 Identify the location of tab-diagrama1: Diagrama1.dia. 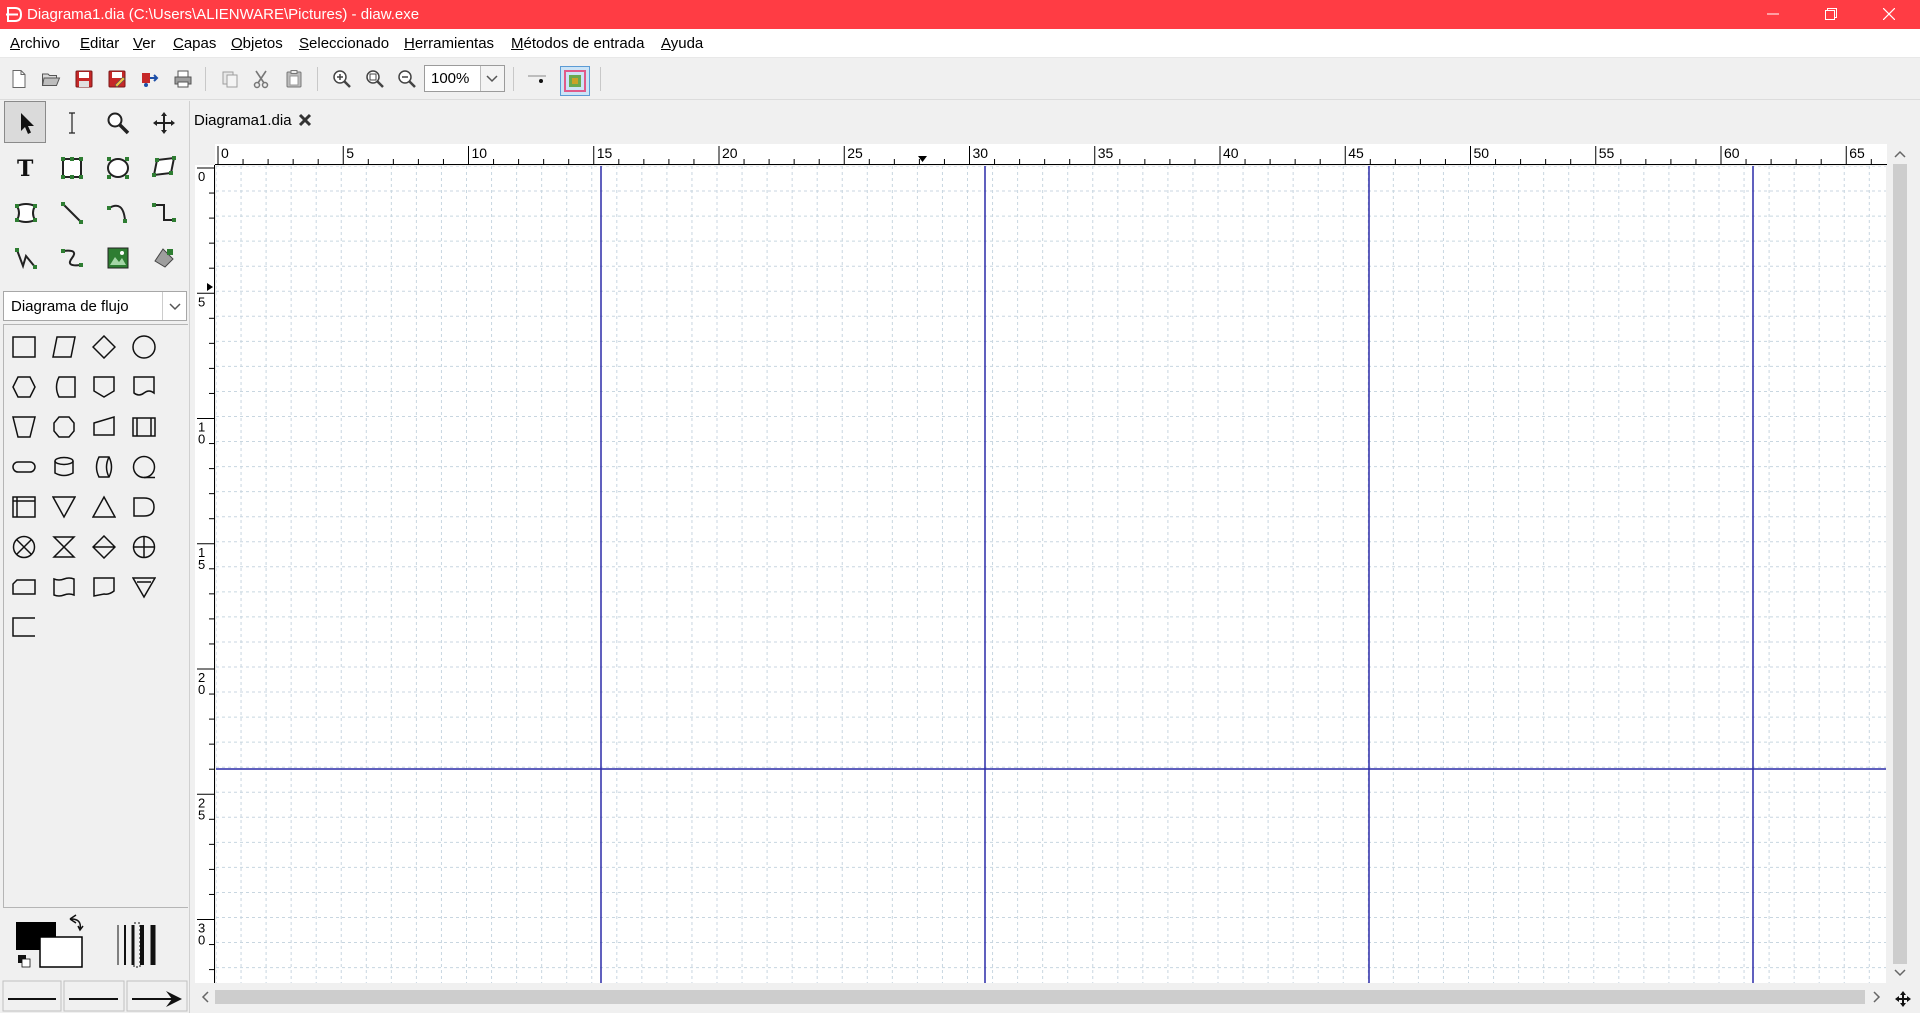
(253, 120).